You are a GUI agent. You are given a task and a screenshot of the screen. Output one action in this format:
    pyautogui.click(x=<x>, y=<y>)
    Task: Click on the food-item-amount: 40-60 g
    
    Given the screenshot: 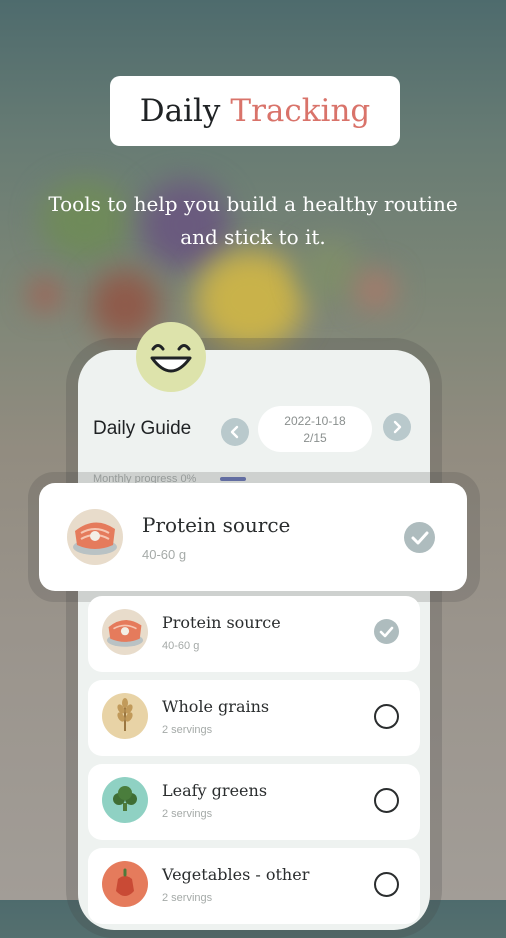 What is the action you would take?
    pyautogui.click(x=181, y=646)
    